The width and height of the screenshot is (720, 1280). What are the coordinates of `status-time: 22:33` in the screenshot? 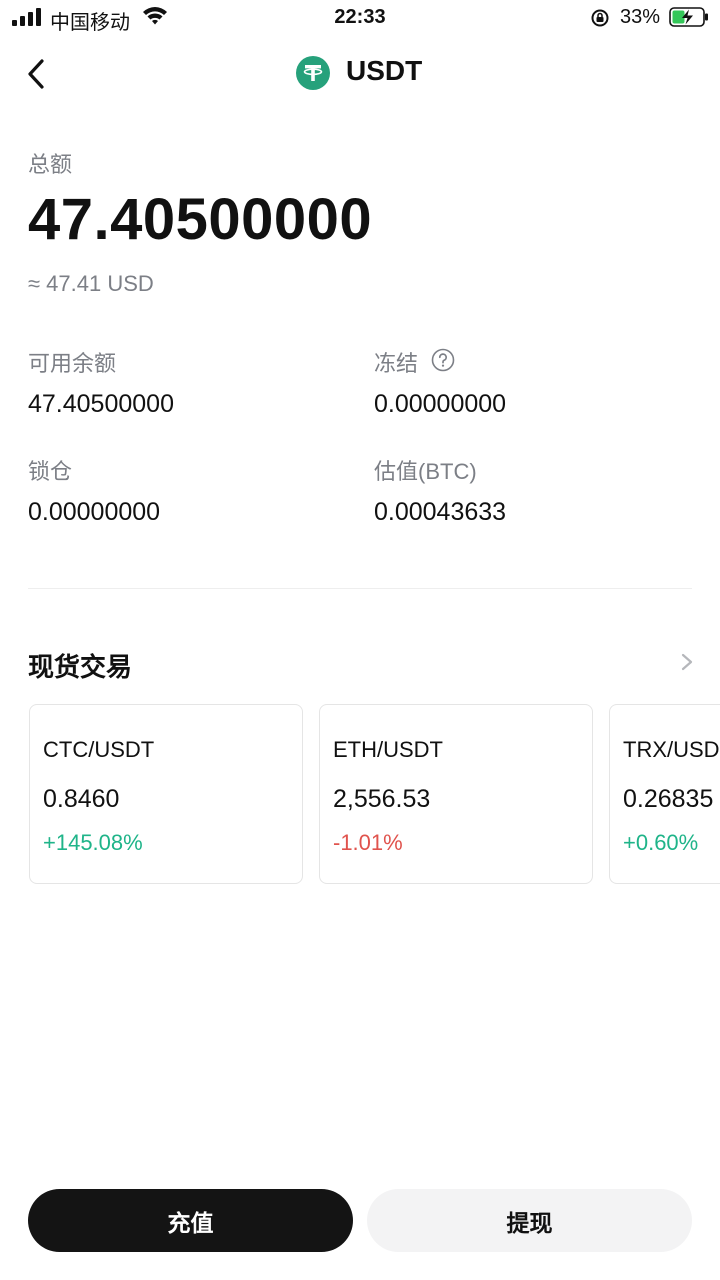 It's located at (360, 17).